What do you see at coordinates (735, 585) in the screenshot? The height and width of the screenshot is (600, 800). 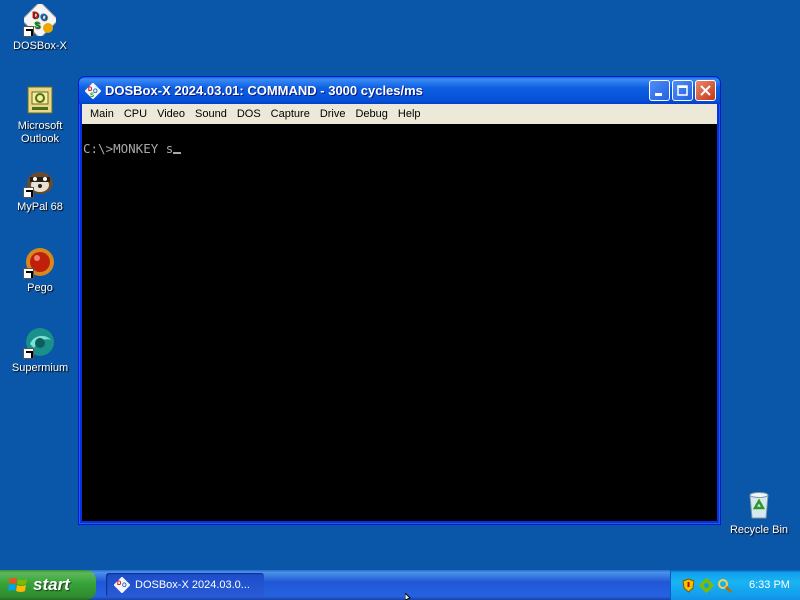 I see `system-tray: 6:33 PM` at bounding box center [735, 585].